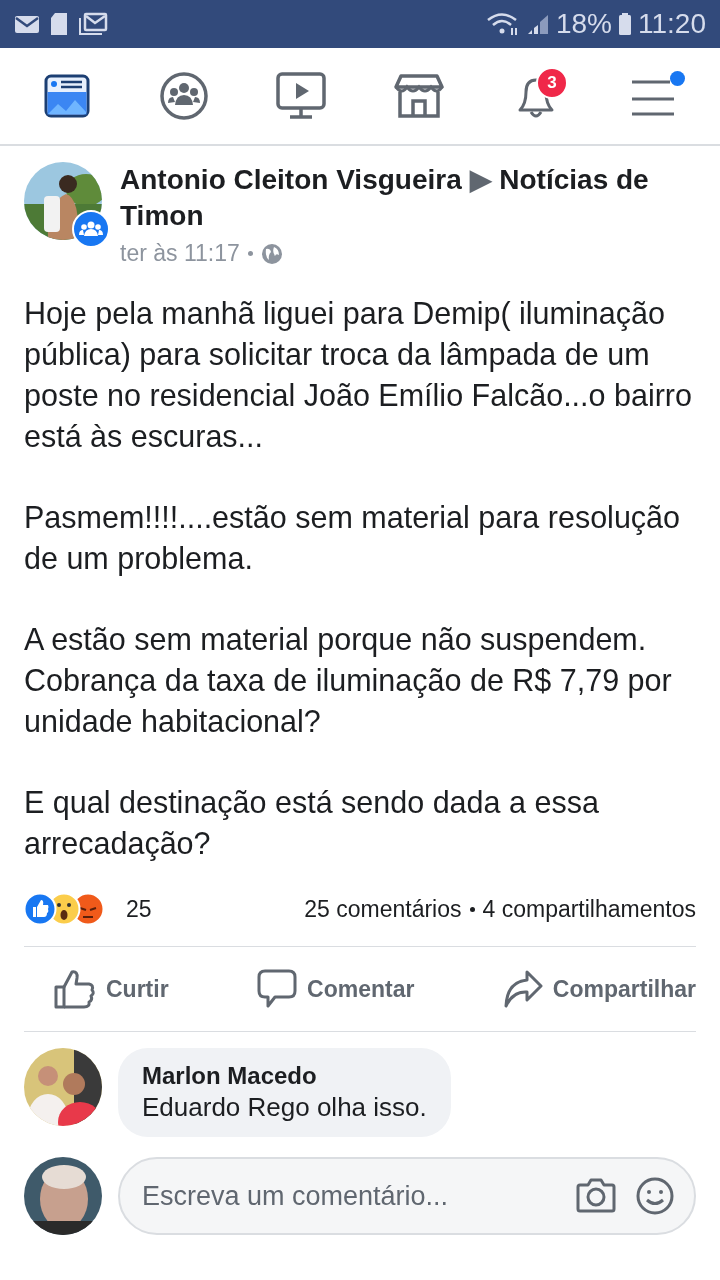  What do you see at coordinates (66, 96) in the screenshot?
I see `news-feed-icon` at bounding box center [66, 96].